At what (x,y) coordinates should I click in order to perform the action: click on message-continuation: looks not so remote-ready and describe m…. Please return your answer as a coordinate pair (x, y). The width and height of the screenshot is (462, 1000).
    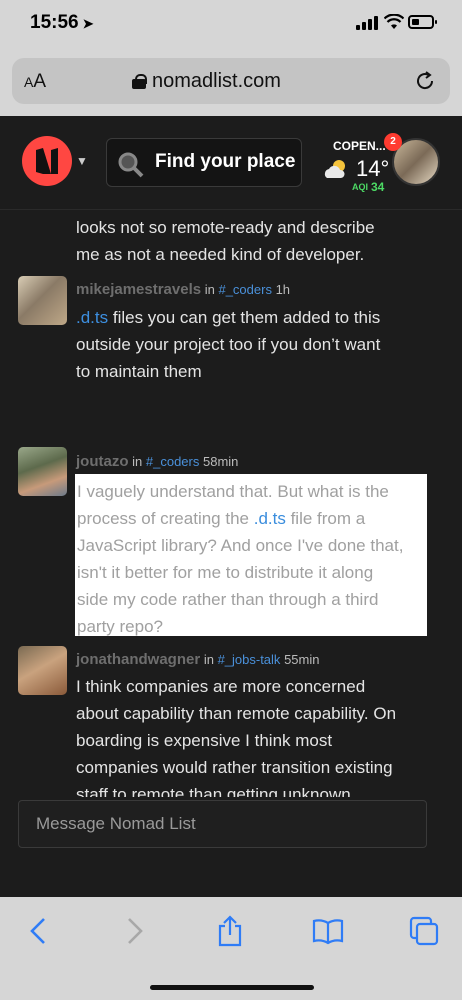
    Looking at the image, I should click on (251, 241).